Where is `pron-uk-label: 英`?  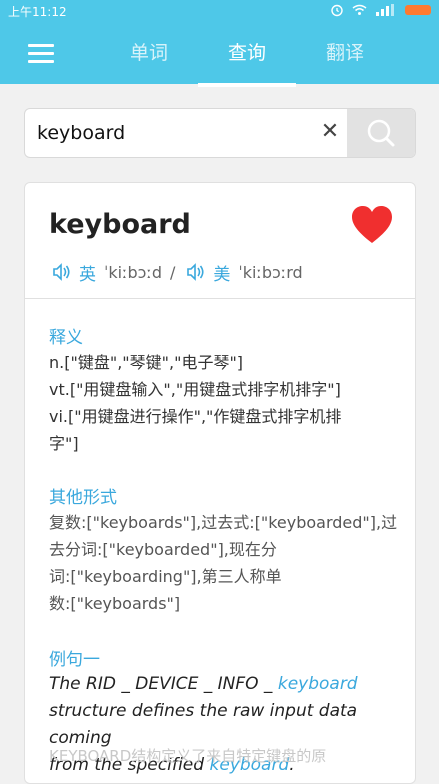 pron-uk-label: 英 is located at coordinates (87, 274).